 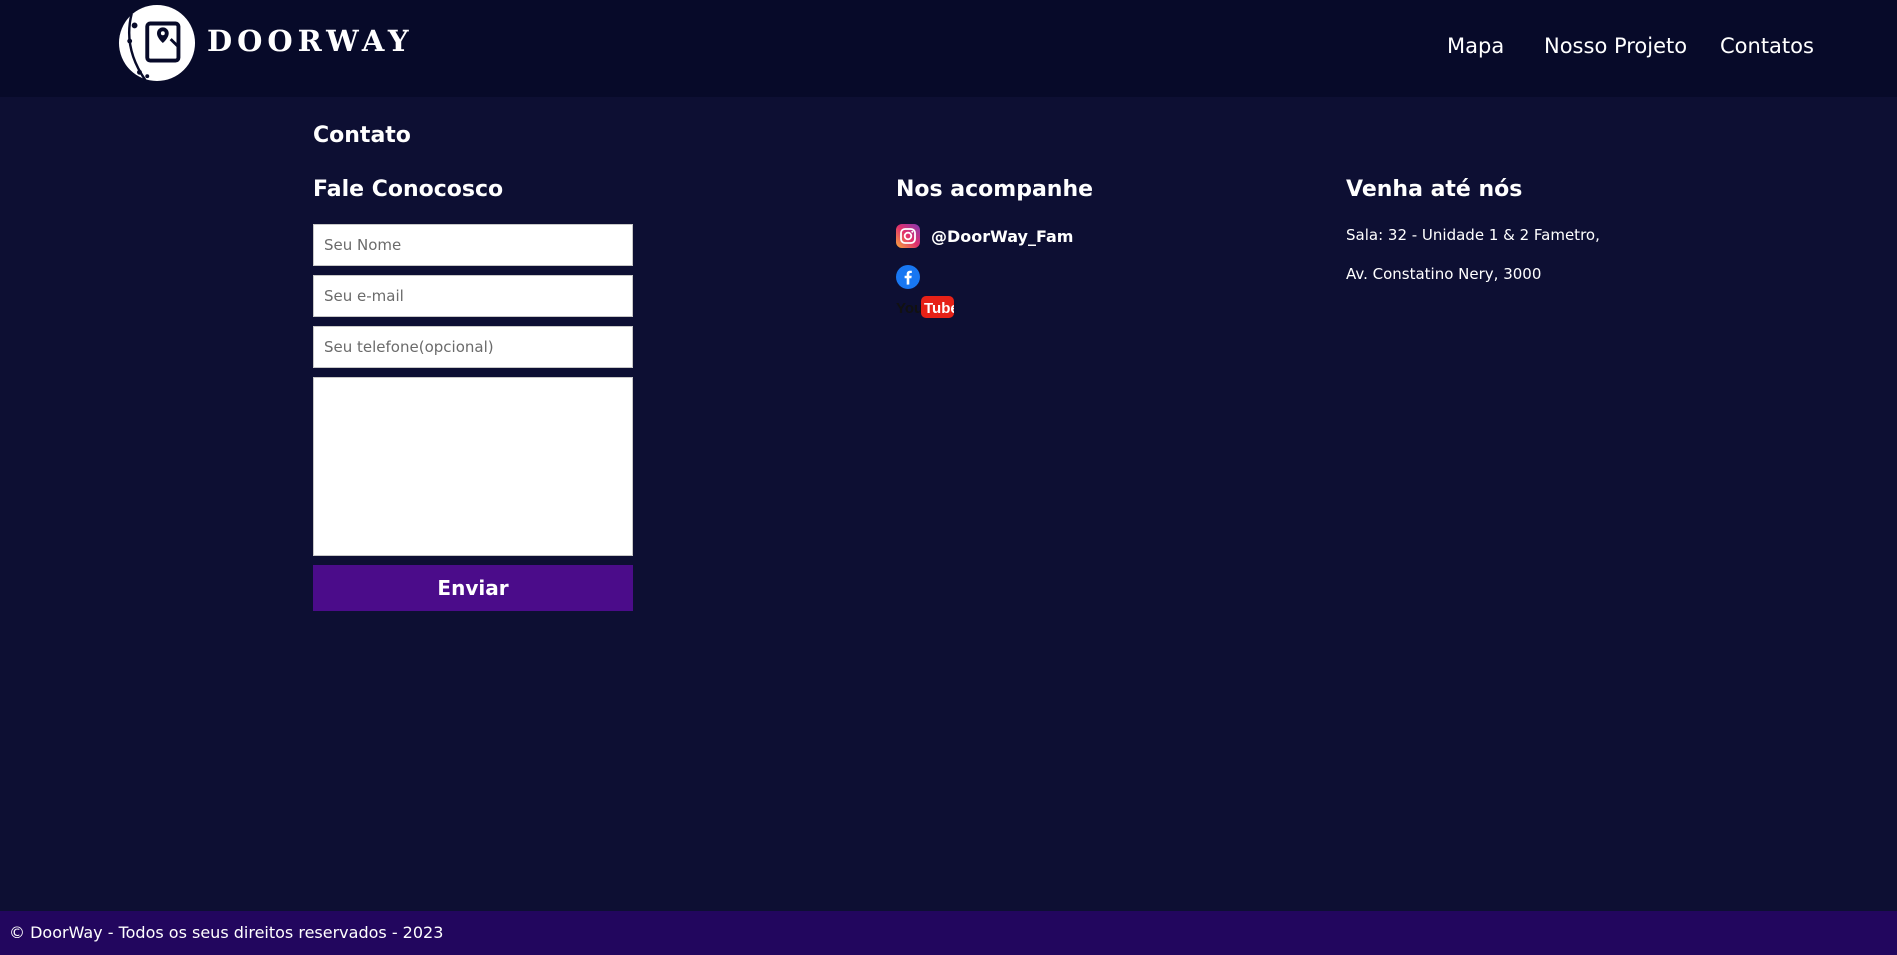 I want to click on svg-text: You, so click(x=909, y=308).